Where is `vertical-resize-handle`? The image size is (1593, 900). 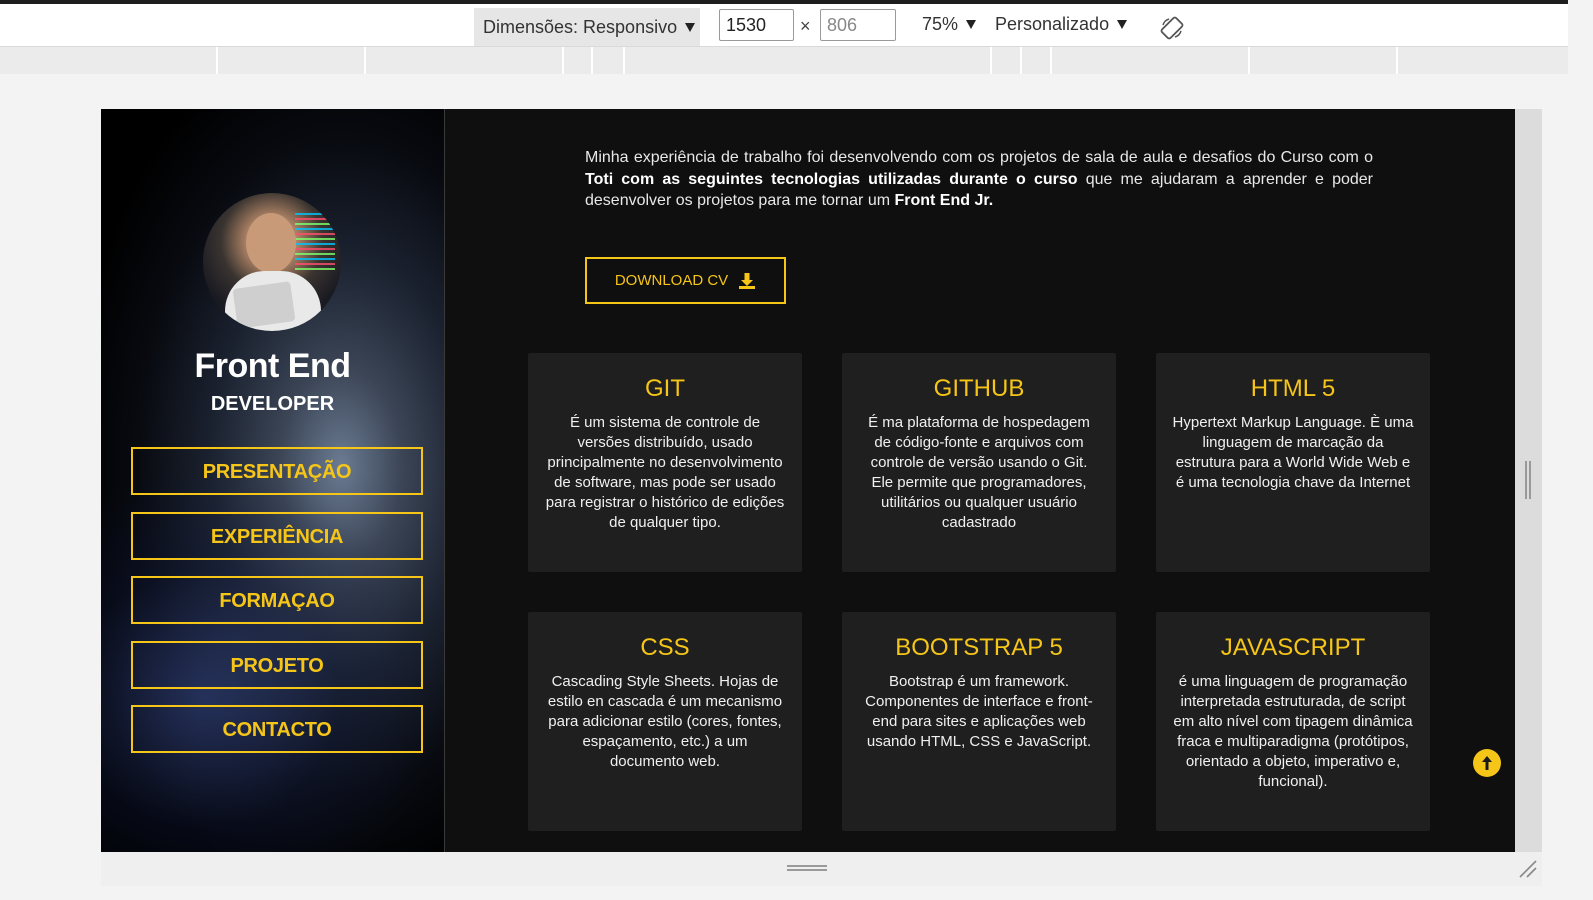
vertical-resize-handle is located at coordinates (1528, 480).